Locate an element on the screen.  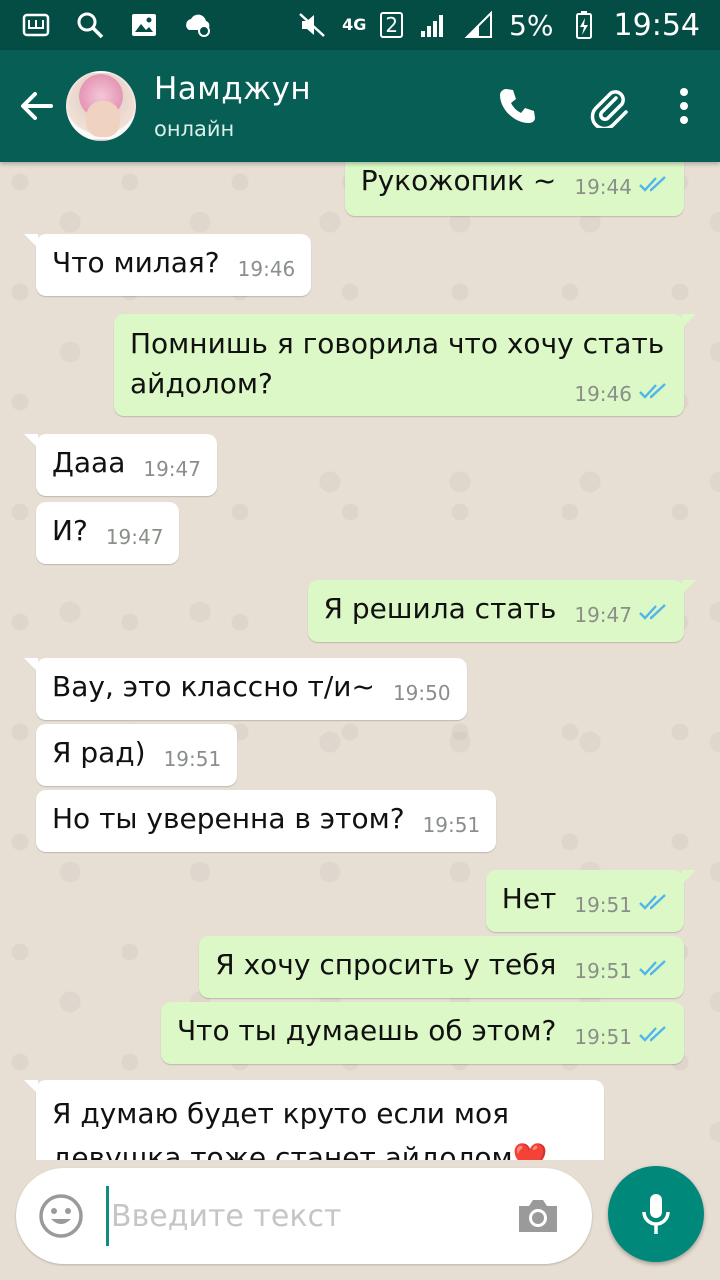
emoji-icon is located at coordinates (61, 1216).